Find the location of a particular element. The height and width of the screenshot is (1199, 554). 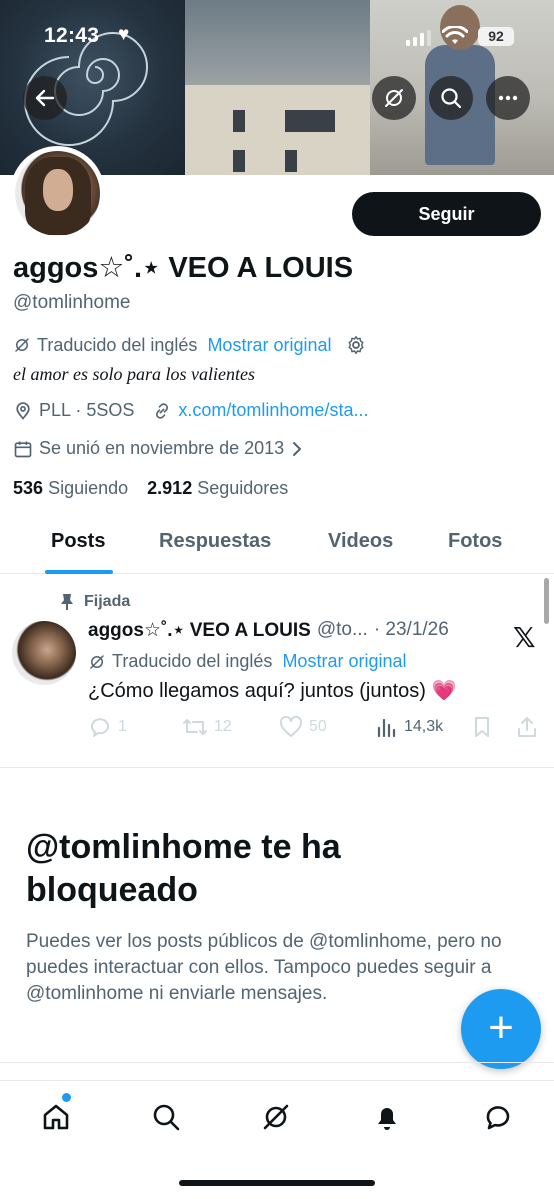

views-bar-chart-icon is located at coordinates (386, 728).